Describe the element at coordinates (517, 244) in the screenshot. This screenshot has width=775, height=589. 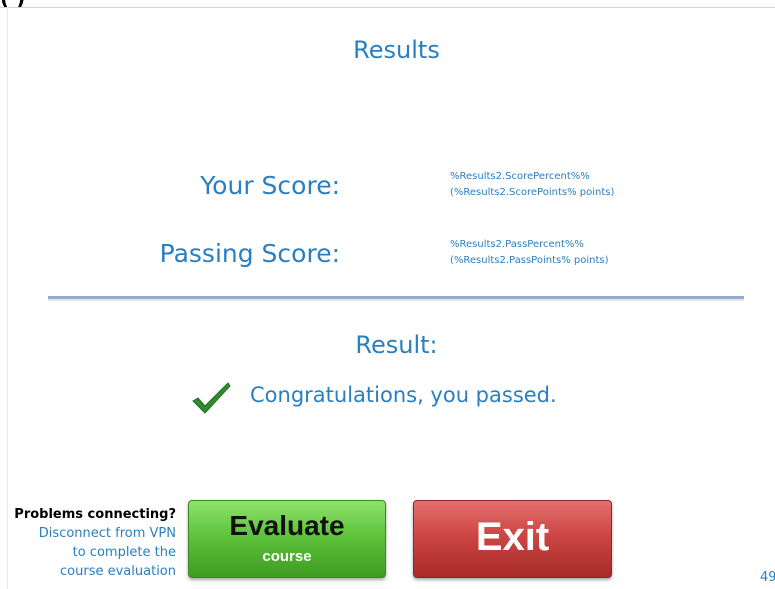
I see `passing-score-percent: %Results2.PassPercent%%` at that location.